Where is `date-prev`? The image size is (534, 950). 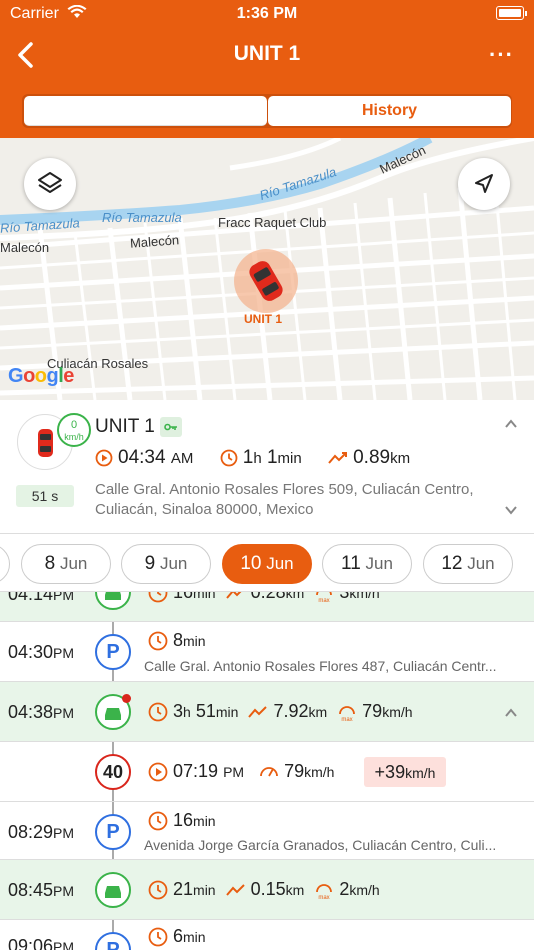
date-prev is located at coordinates (5, 564).